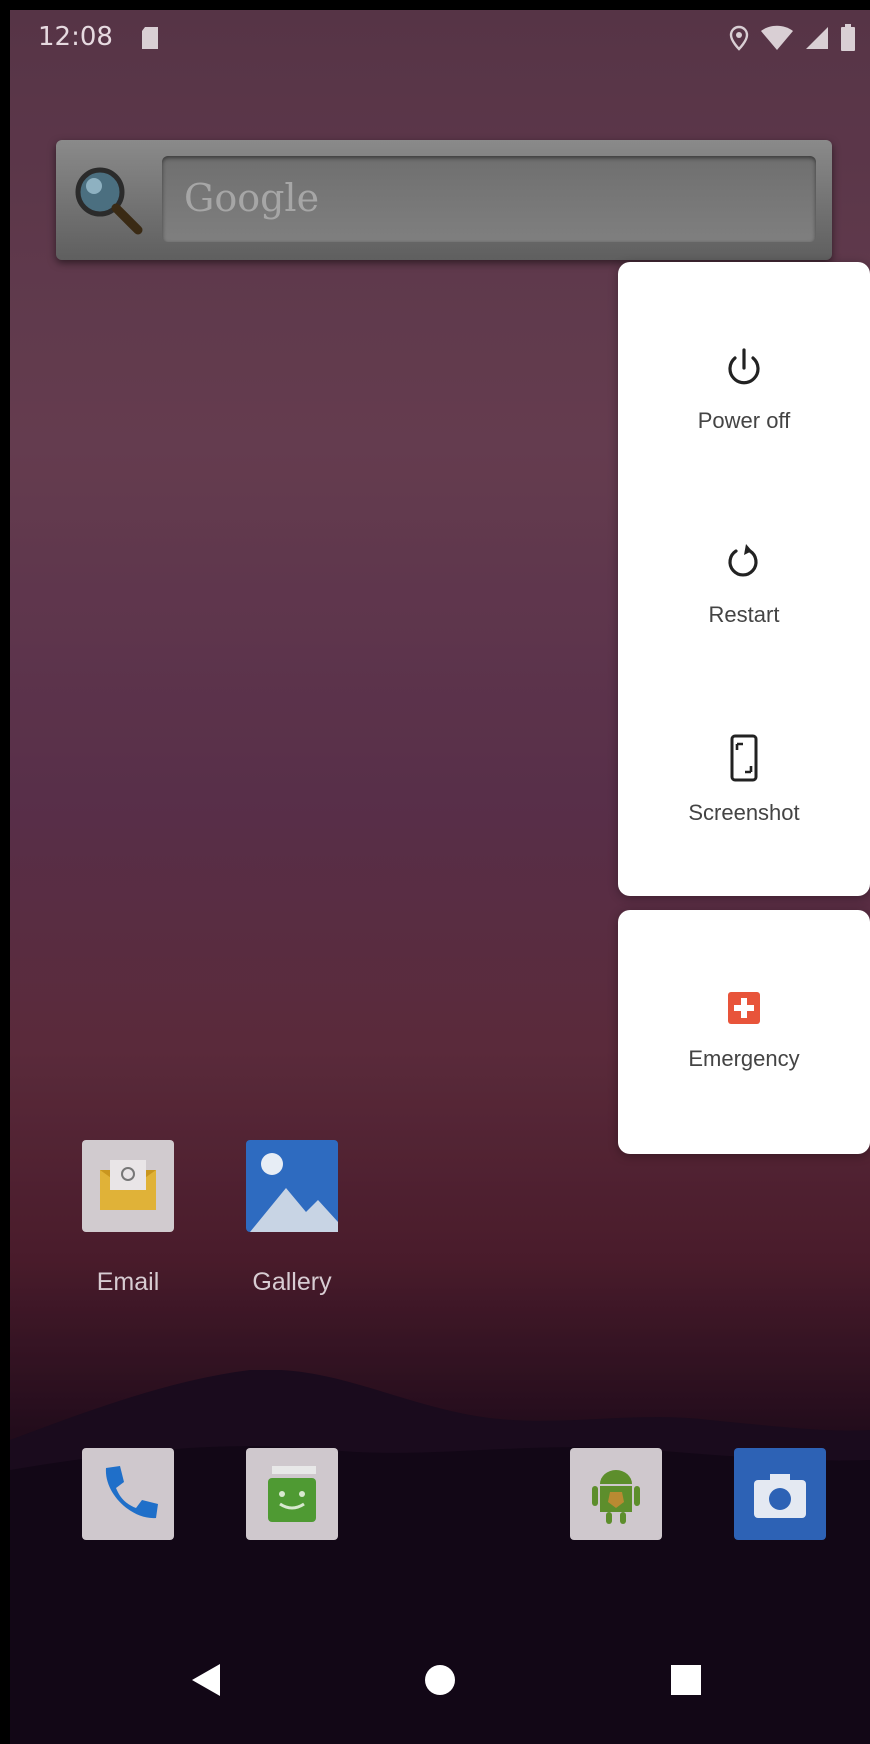  I want to click on camera-icon, so click(780, 1494).